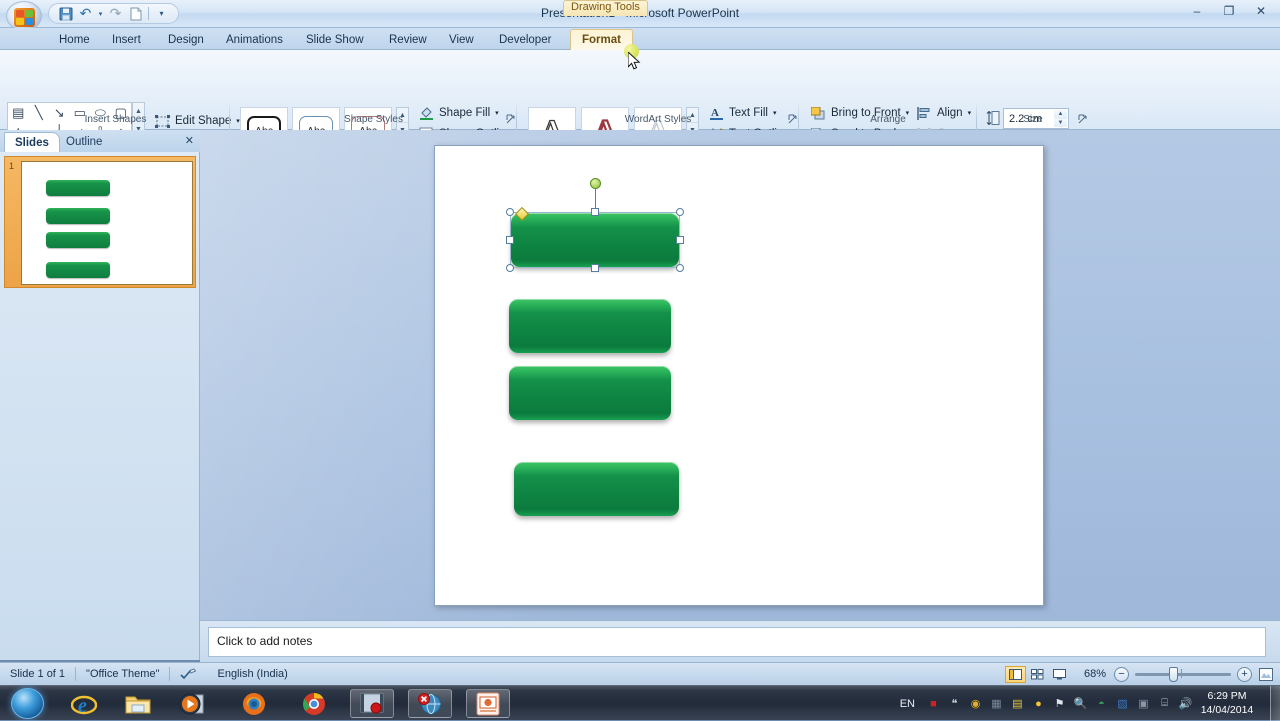  What do you see at coordinates (1101, 703) in the screenshot?
I see `tray-disk-icon: ◓` at bounding box center [1101, 703].